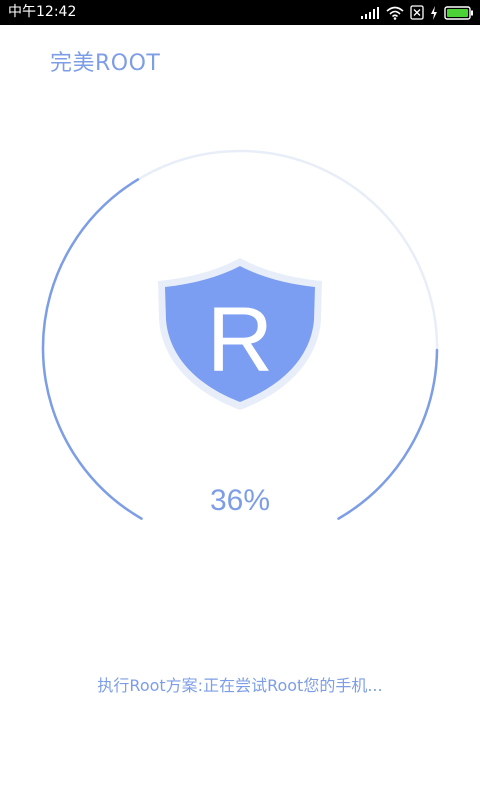 The width and height of the screenshot is (480, 800). I want to click on wifi-icon, so click(395, 13).